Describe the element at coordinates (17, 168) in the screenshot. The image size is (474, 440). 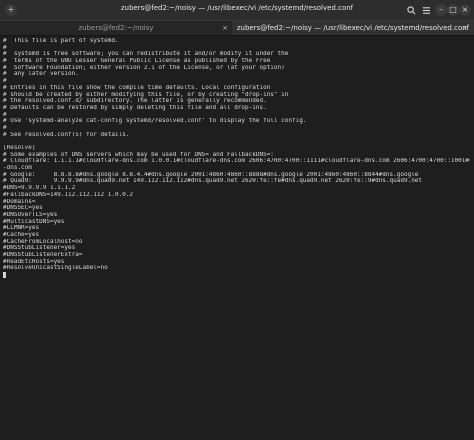
I see `terminal-line: -dns.com` at that location.